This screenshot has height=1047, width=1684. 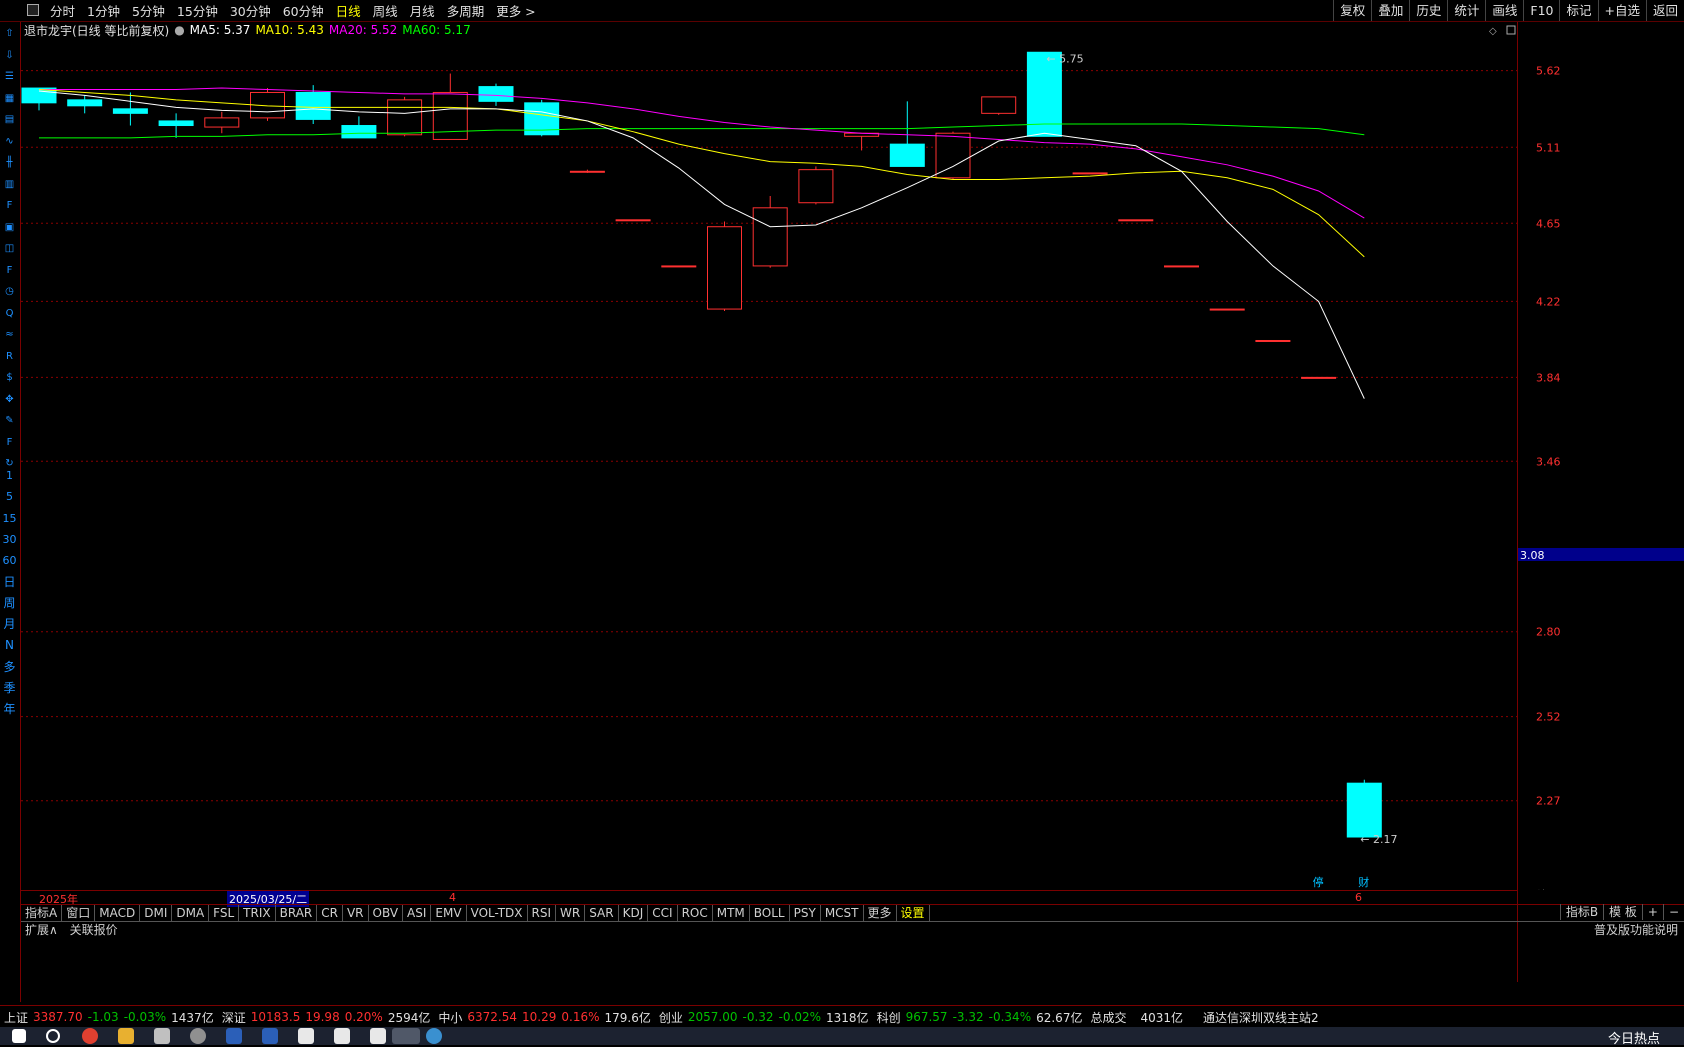 I want to click on left-period-0: 1, so click(x=9, y=475).